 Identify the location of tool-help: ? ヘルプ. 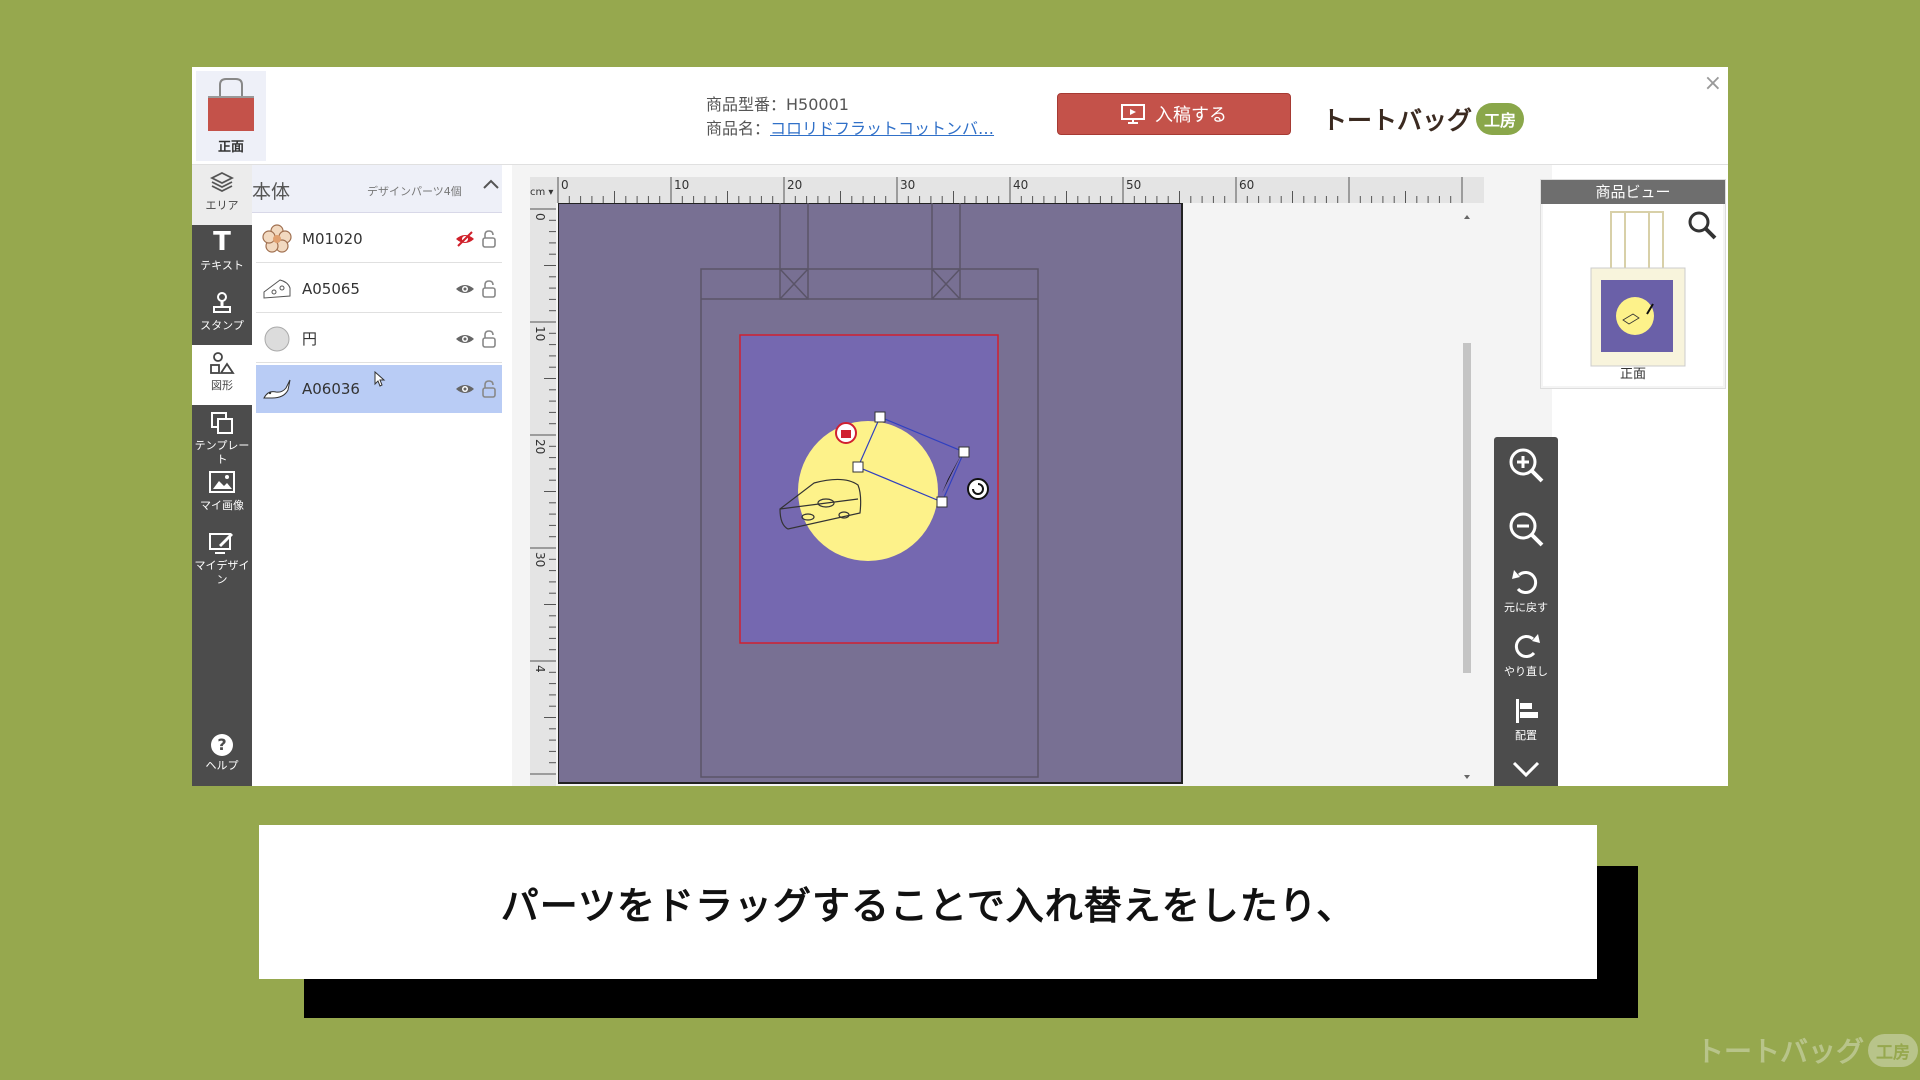
(222, 755).